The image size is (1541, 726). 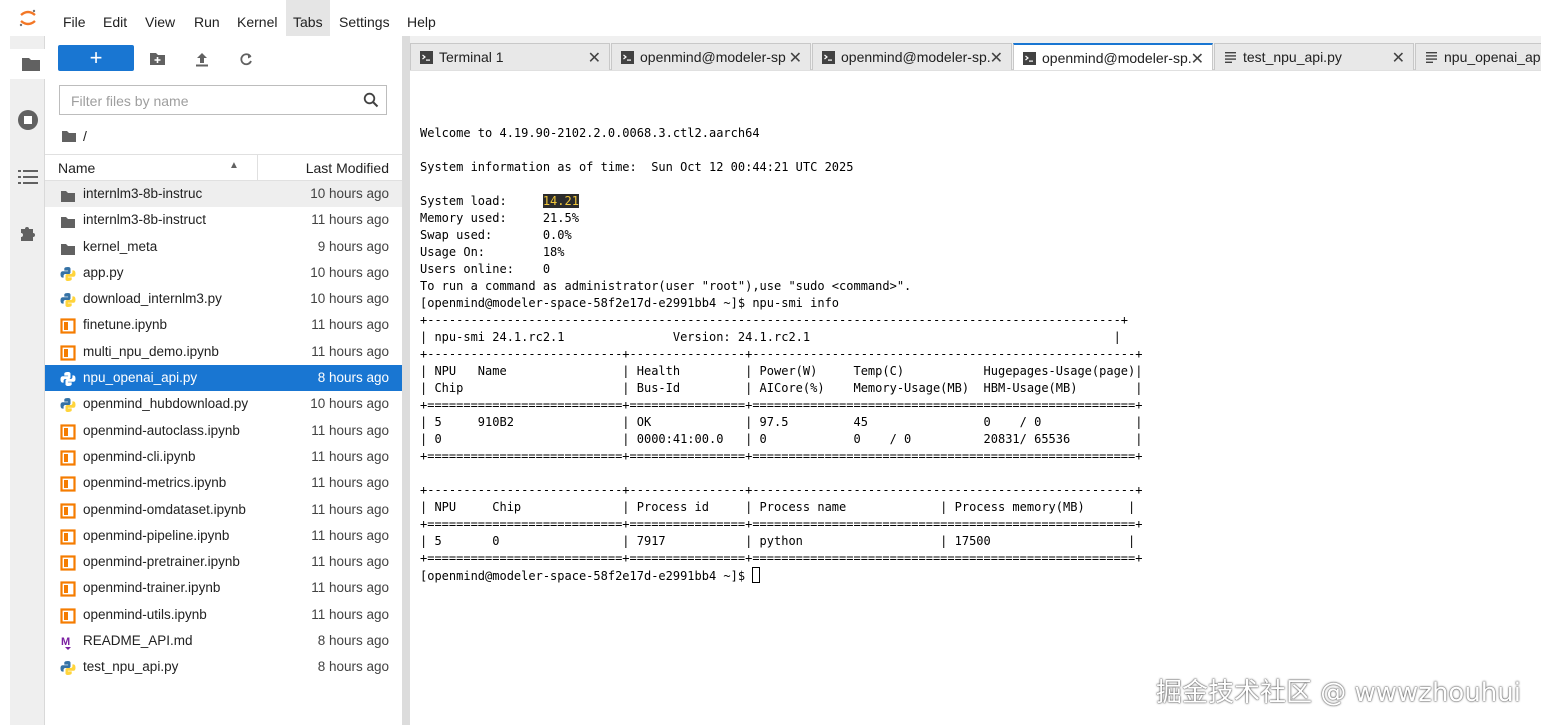 What do you see at coordinates (166, 404) in the screenshot?
I see `file-name: openmind_hubdownload.py` at bounding box center [166, 404].